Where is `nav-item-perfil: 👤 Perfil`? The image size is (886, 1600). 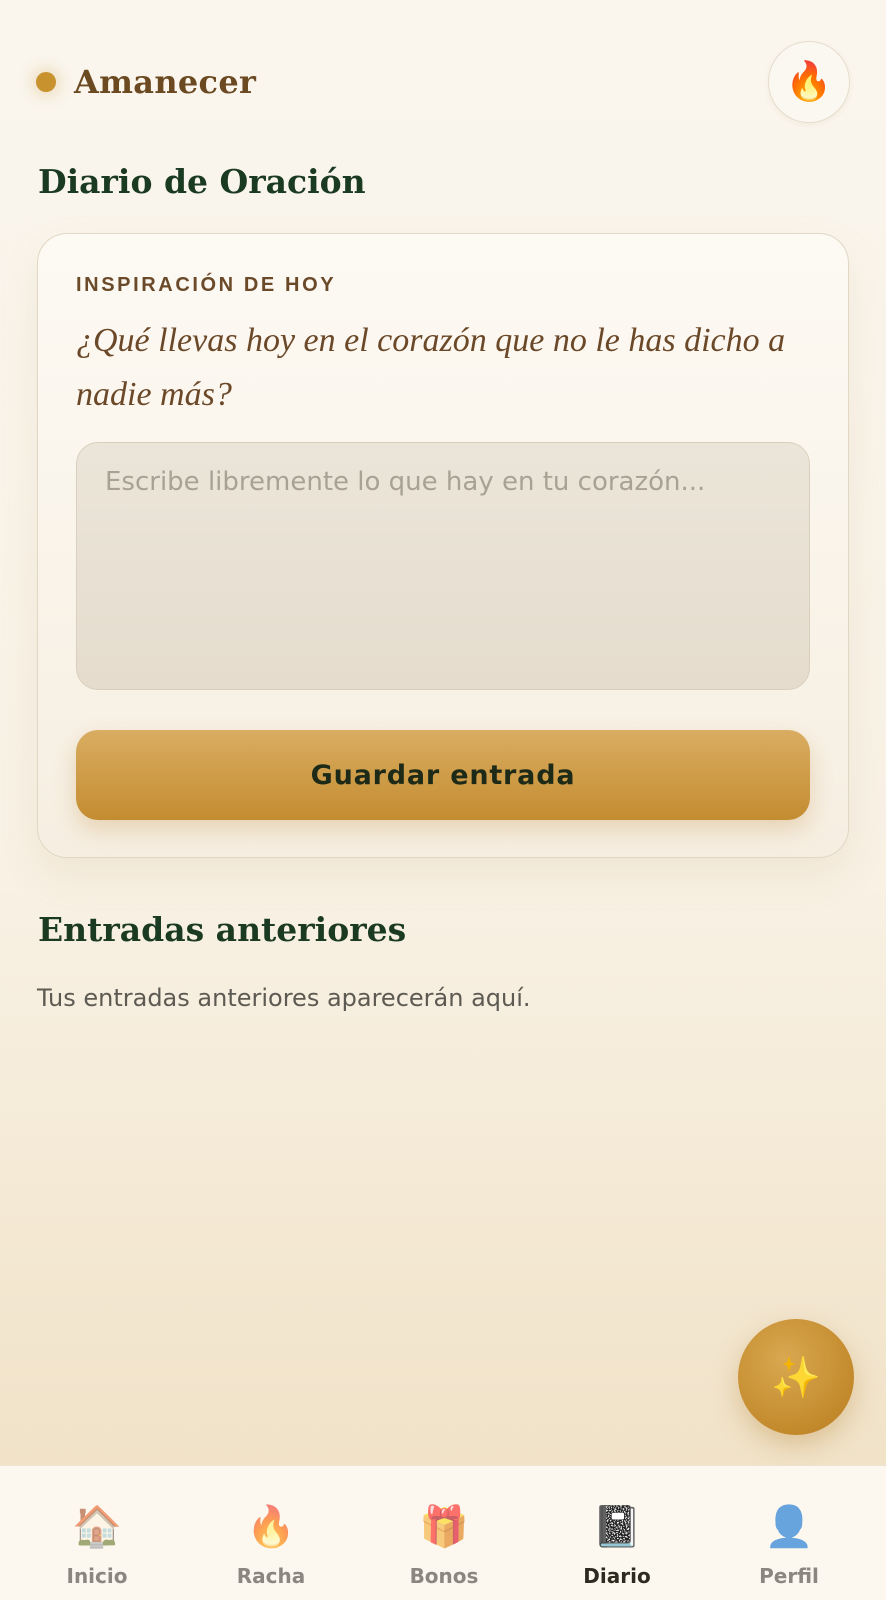
nav-item-perfil: 👤 Perfil is located at coordinates (789, 1533).